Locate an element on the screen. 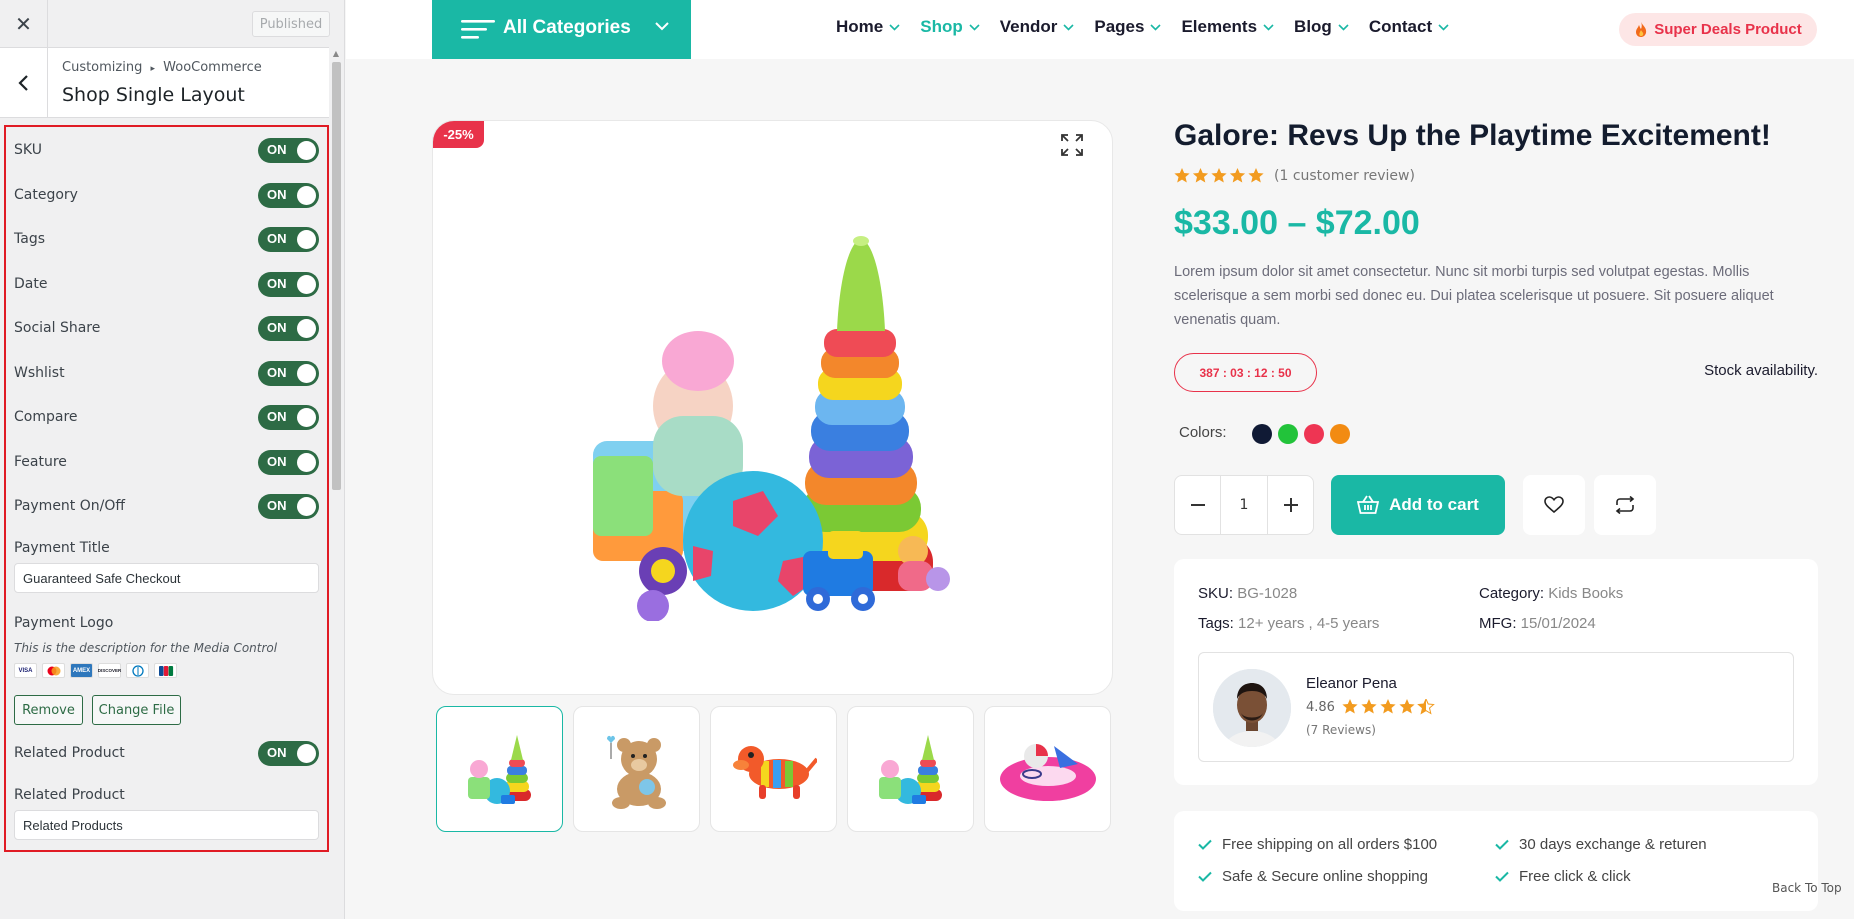 This screenshot has height=919, width=1854. diners-logo is located at coordinates (137, 670).